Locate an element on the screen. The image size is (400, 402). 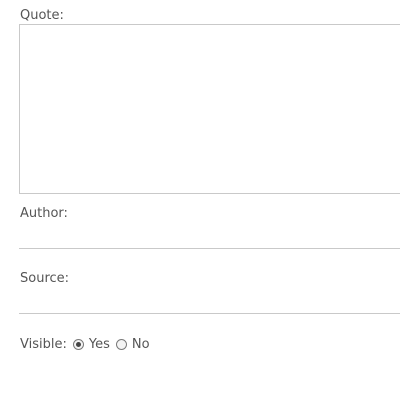
visible-no-label: No is located at coordinates (141, 344).